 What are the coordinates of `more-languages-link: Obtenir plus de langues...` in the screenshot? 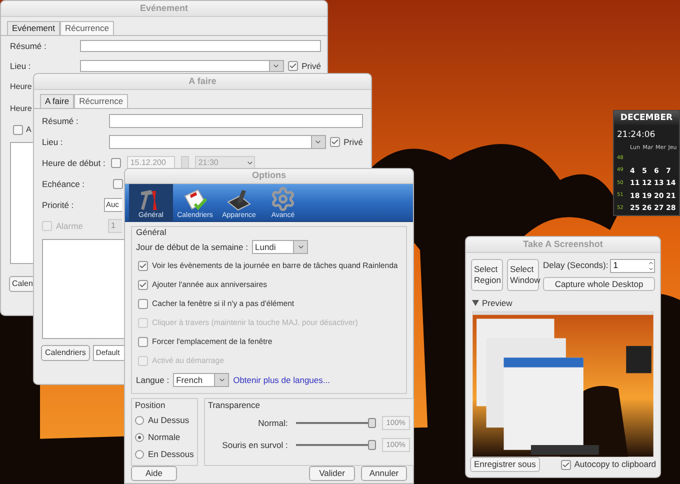 It's located at (281, 380).